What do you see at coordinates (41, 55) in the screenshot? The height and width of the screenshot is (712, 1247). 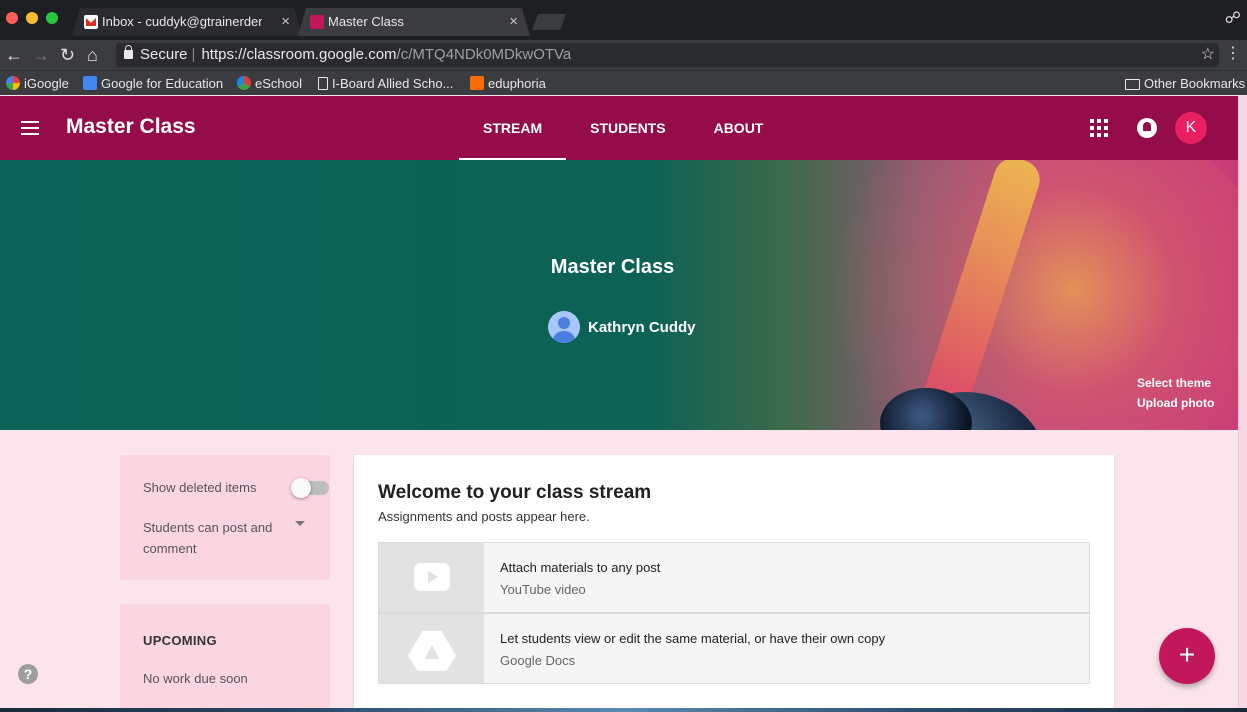 I see `forward-button: →` at bounding box center [41, 55].